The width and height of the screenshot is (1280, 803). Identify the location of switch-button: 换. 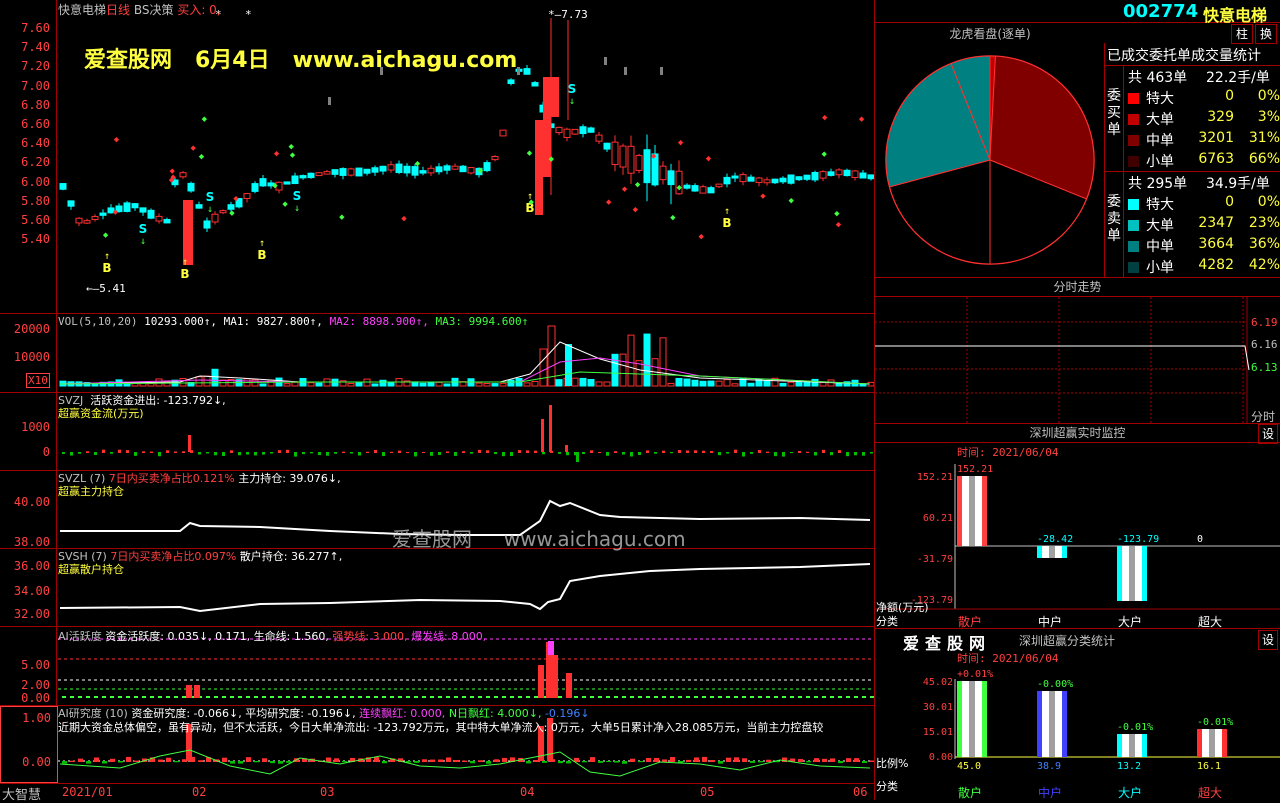
(1266, 34).